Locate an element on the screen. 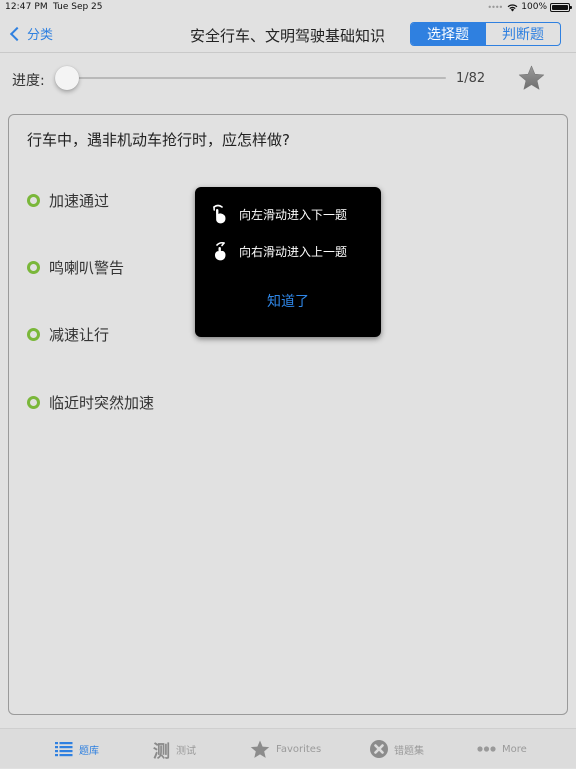 The width and height of the screenshot is (576, 769). tab-label: 错题集 is located at coordinates (409, 751).